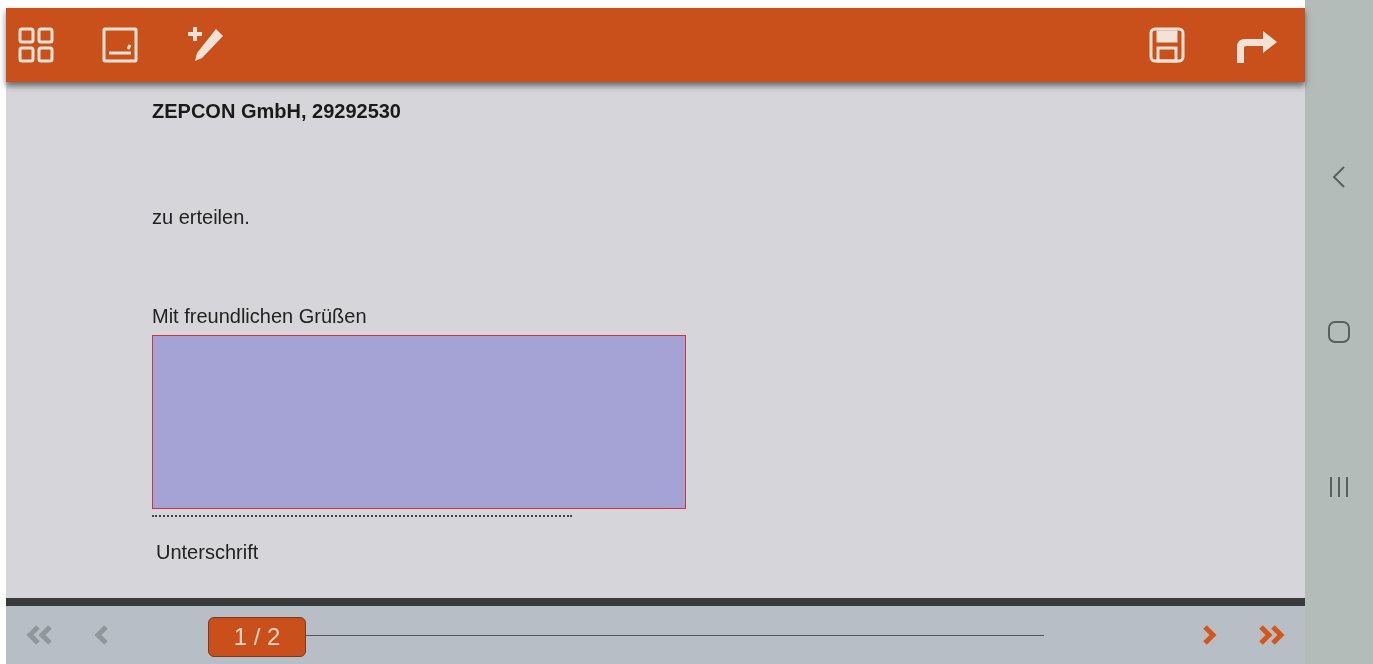 This screenshot has height=664, width=1373. What do you see at coordinates (419, 422) in the screenshot?
I see `signature-field` at bounding box center [419, 422].